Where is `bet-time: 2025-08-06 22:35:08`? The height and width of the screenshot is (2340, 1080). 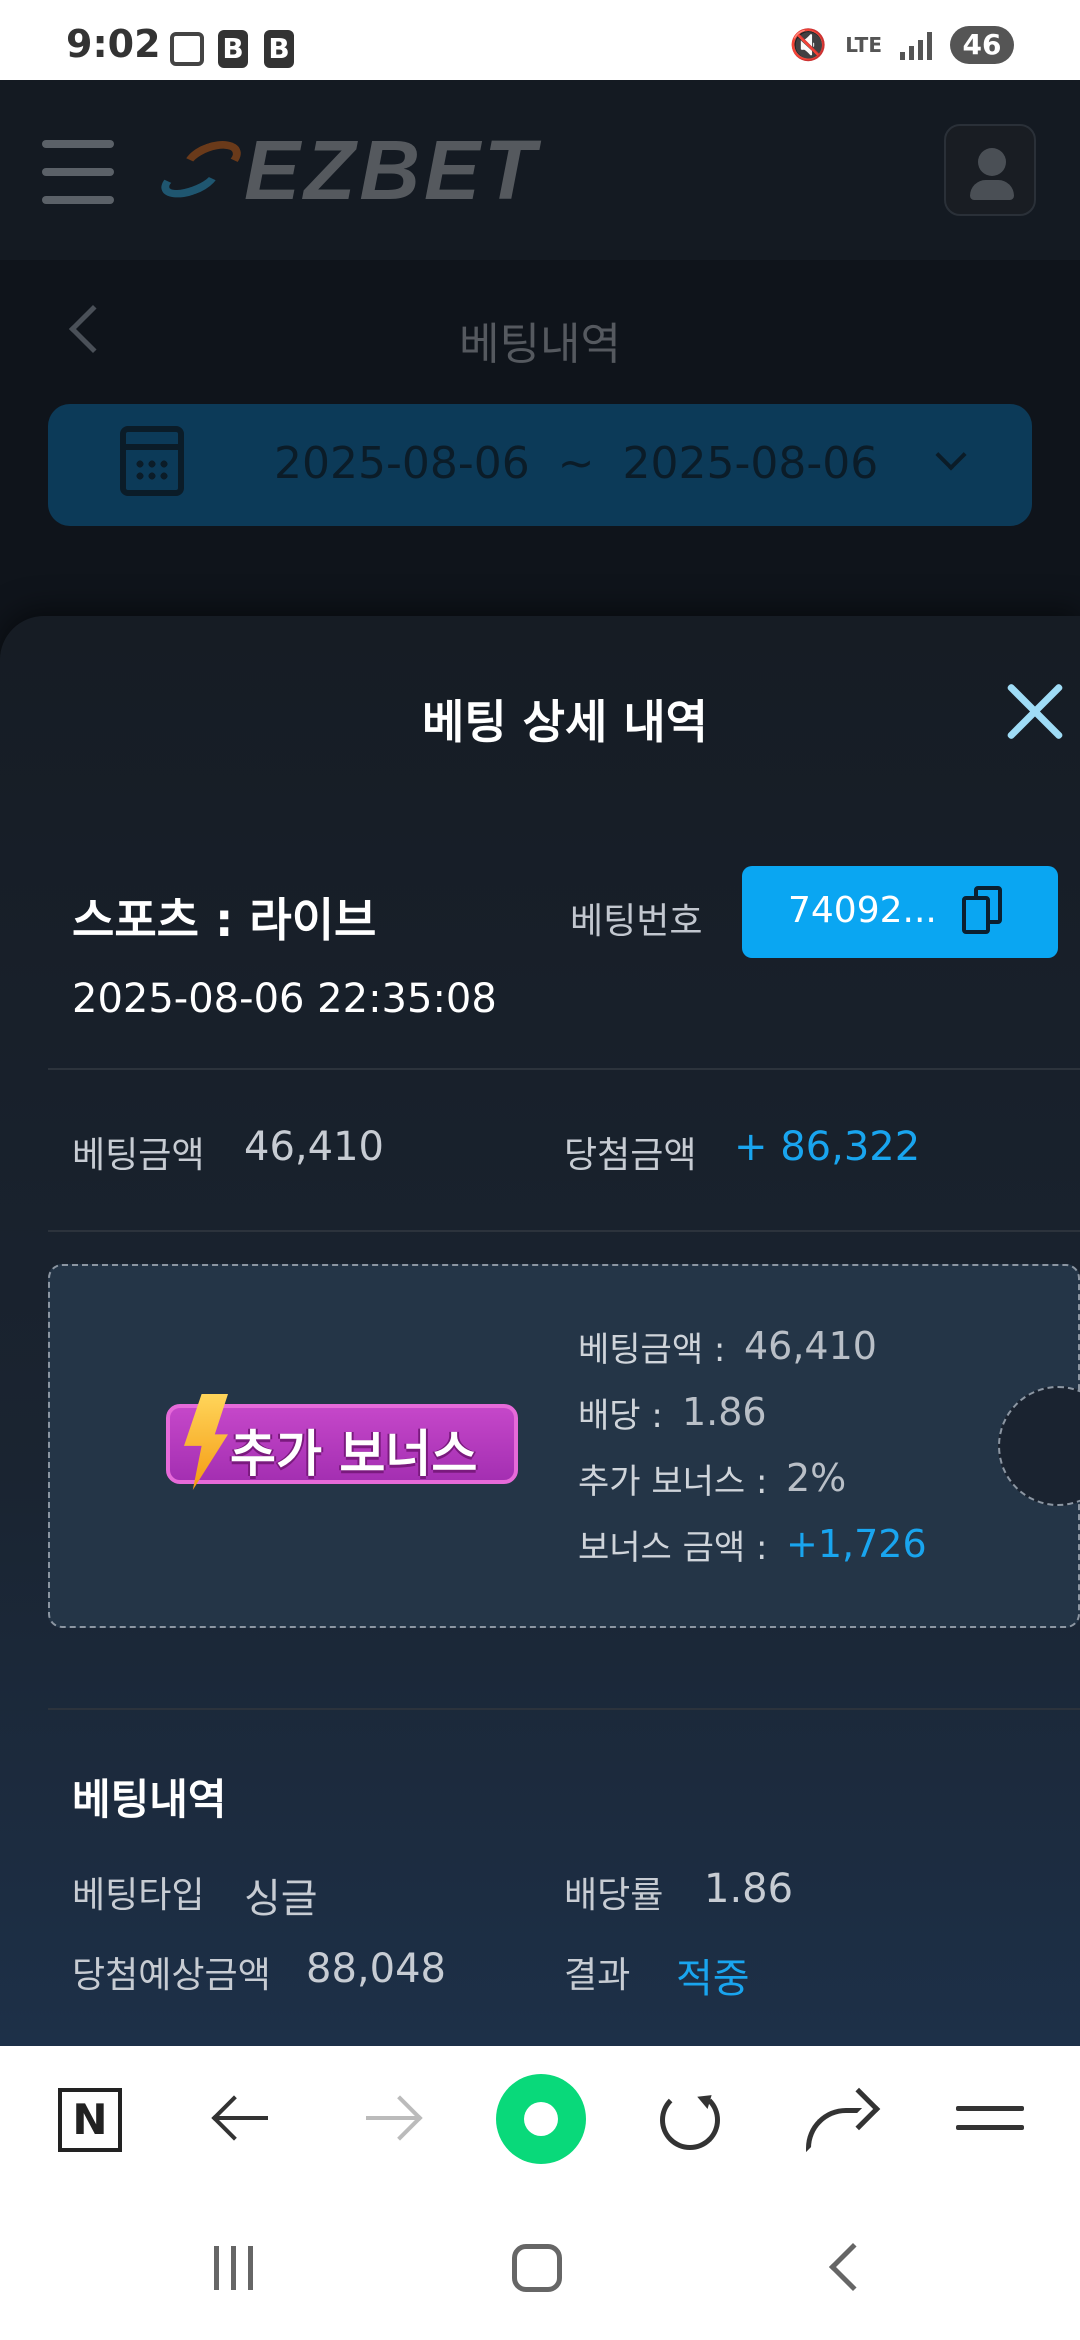
bet-time: 2025-08-06 22:35:08 is located at coordinates (284, 999).